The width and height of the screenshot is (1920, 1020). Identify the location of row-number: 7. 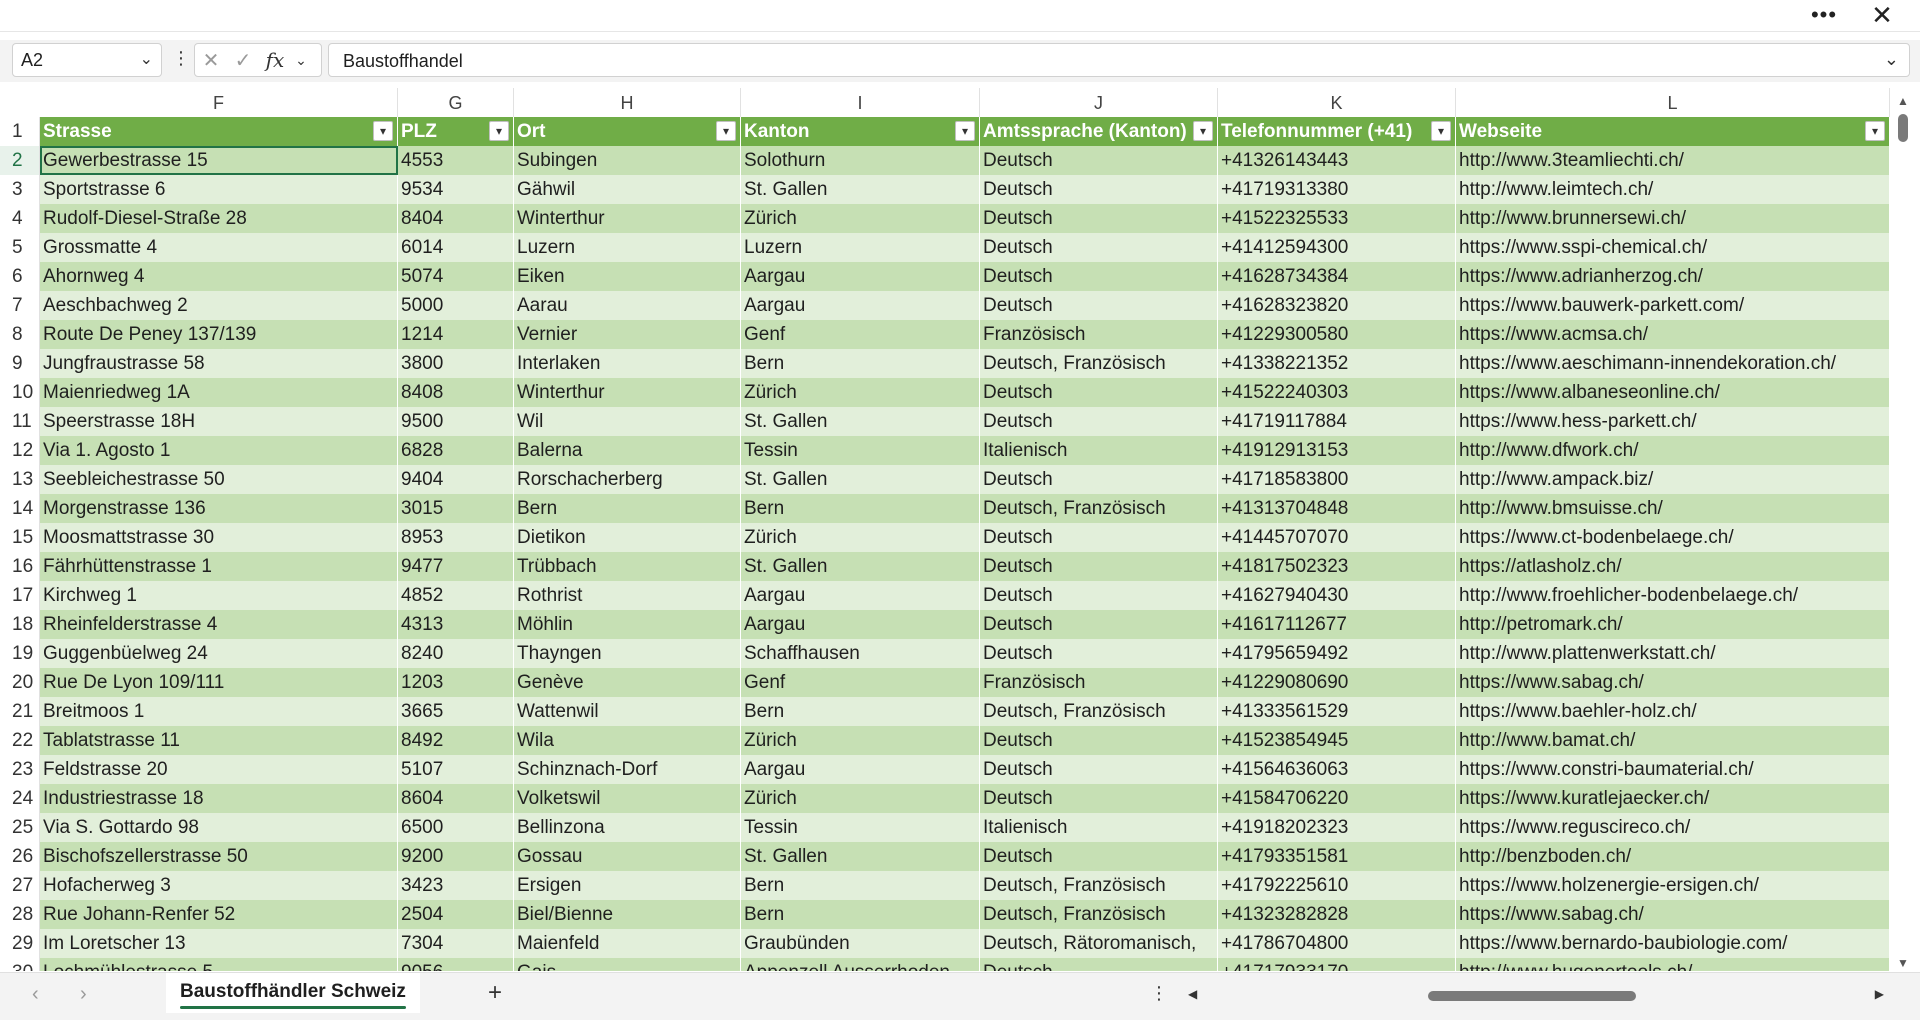
(20, 305).